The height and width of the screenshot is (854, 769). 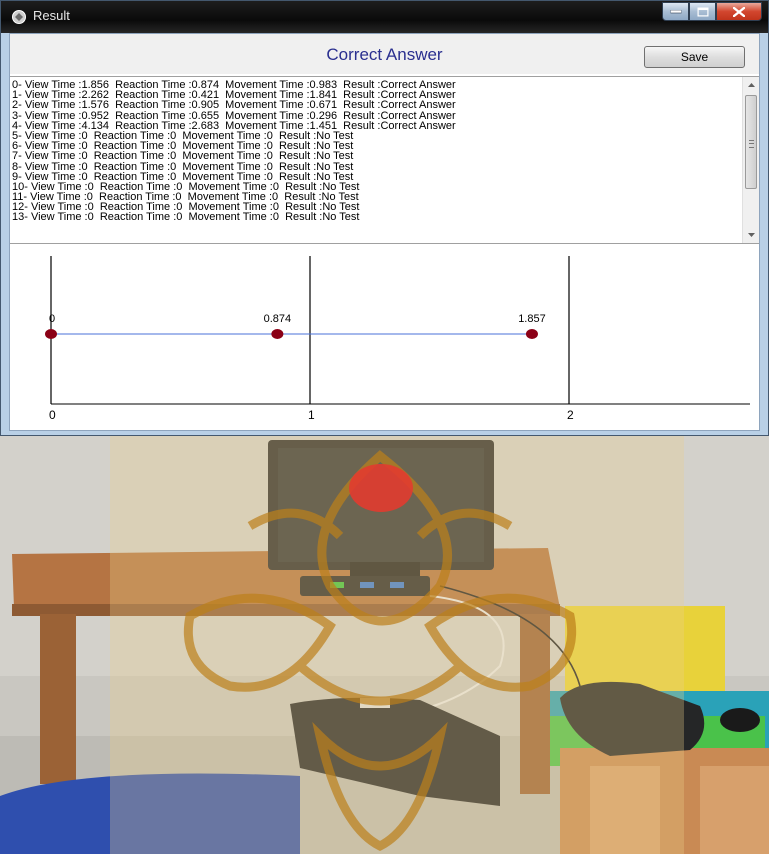 I want to click on minimize-icon, so click(x=675, y=11).